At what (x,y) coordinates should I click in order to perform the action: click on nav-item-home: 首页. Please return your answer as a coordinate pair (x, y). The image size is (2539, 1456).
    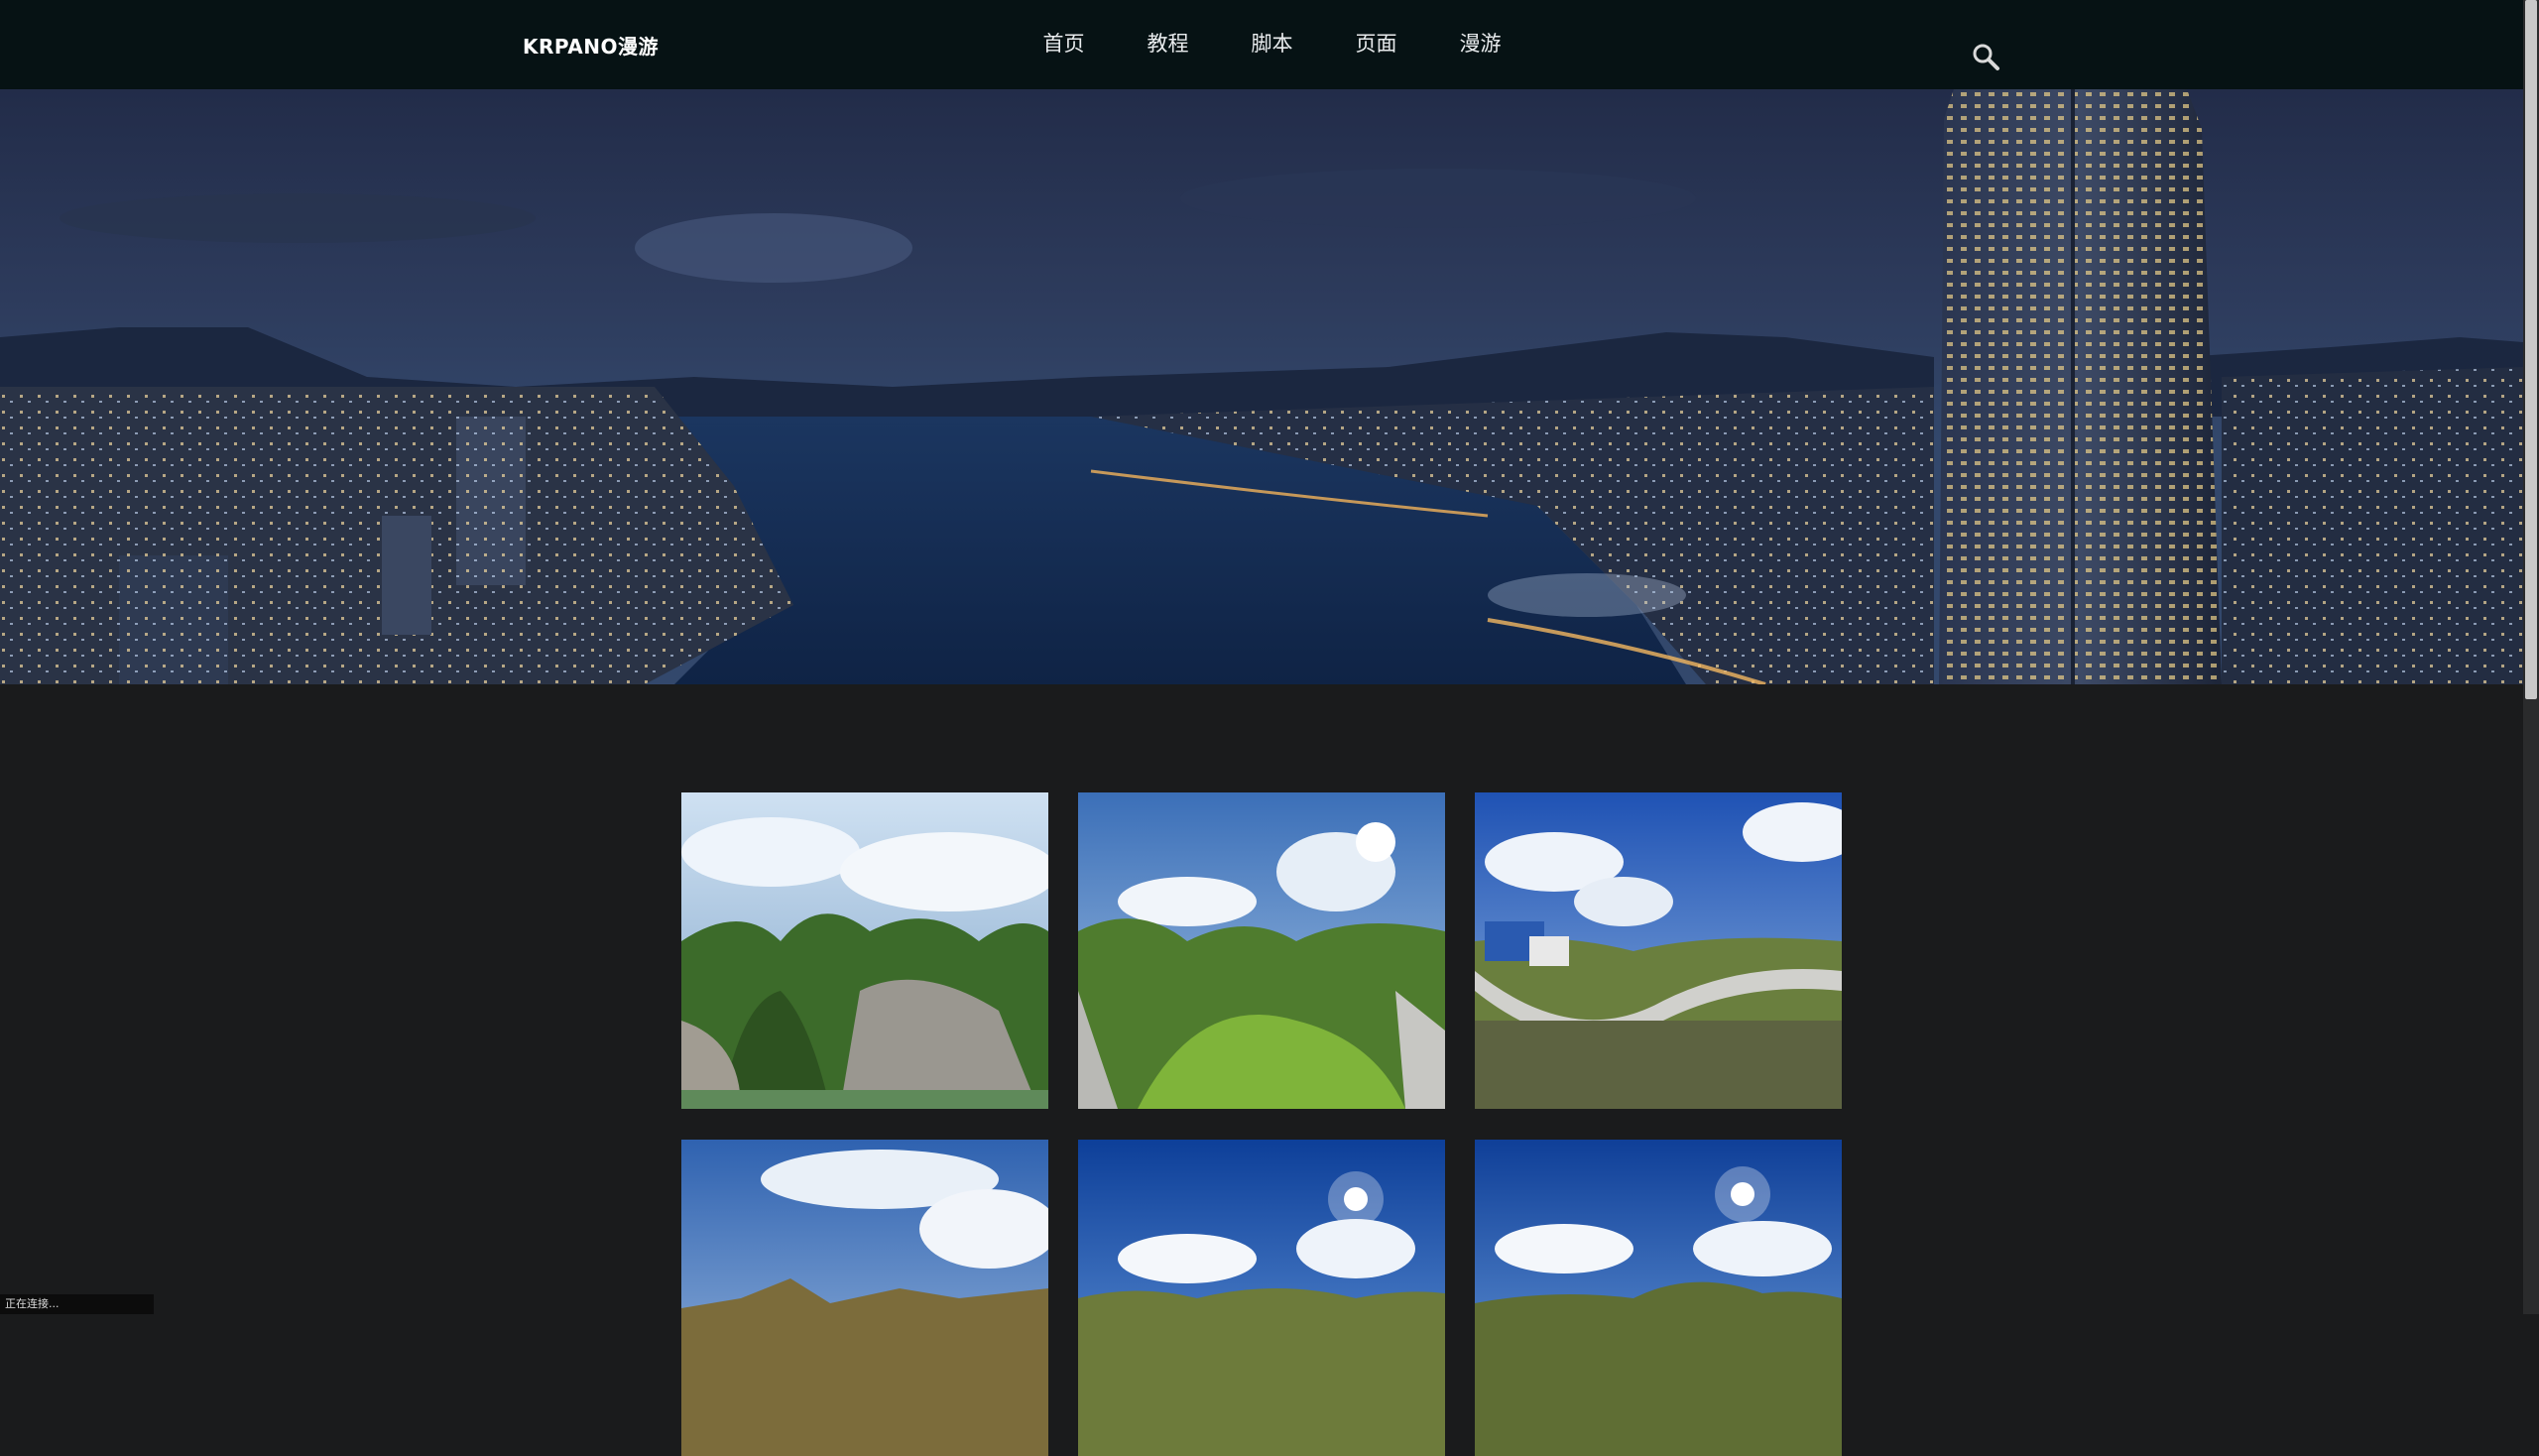
    Looking at the image, I should click on (1064, 44).